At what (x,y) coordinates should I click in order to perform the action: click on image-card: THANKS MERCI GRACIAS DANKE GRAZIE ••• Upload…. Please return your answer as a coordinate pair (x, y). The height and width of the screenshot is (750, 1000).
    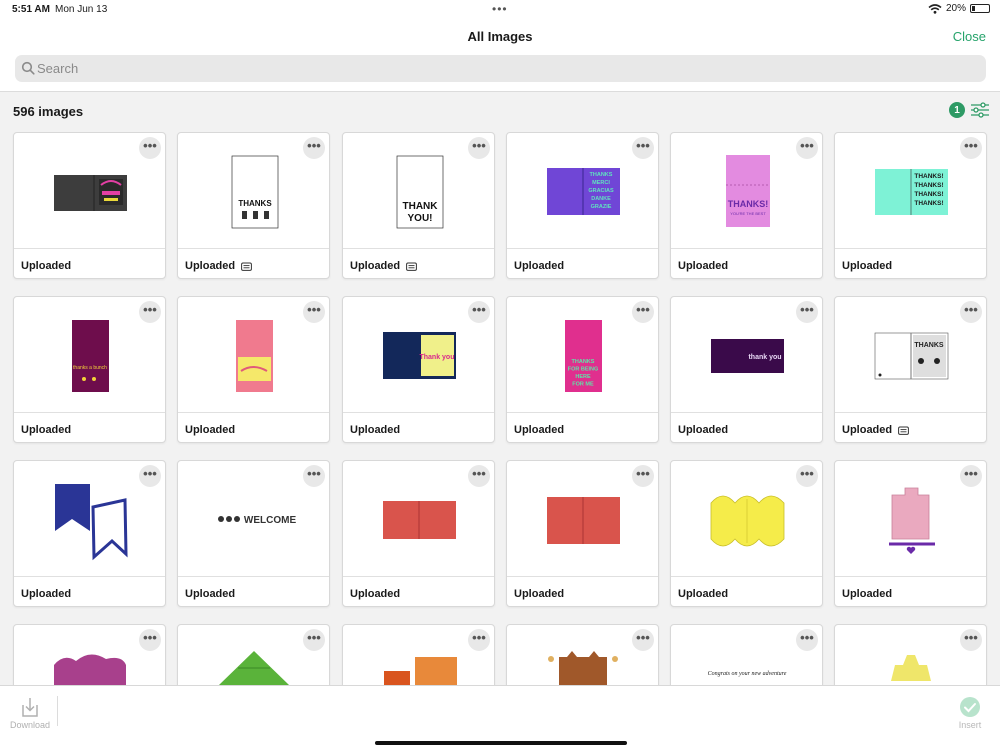
    Looking at the image, I should click on (582, 205).